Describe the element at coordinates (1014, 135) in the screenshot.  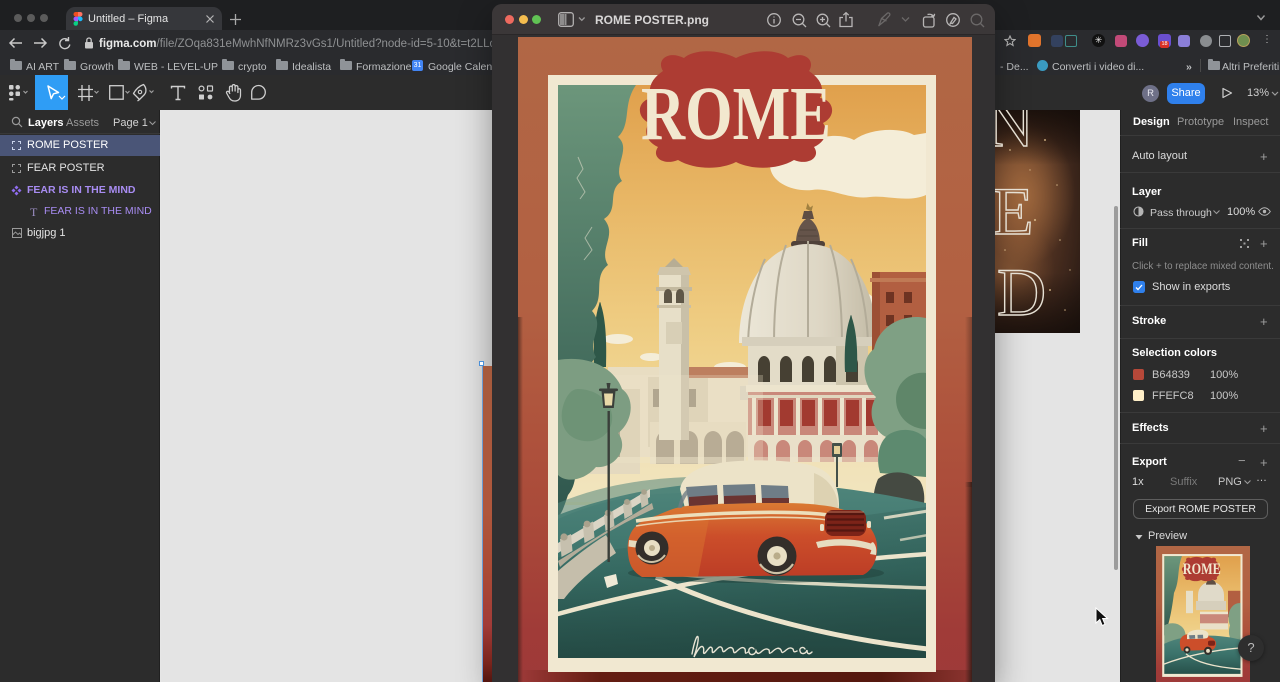
I see `svg-text: N` at that location.